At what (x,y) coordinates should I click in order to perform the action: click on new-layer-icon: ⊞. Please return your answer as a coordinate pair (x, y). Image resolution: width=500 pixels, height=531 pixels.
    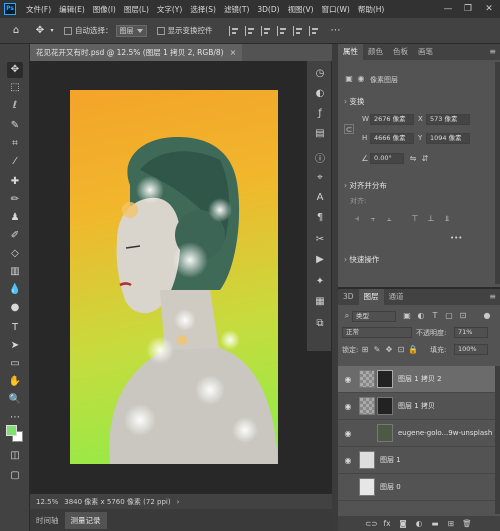
    Looking at the image, I should click on (451, 523).